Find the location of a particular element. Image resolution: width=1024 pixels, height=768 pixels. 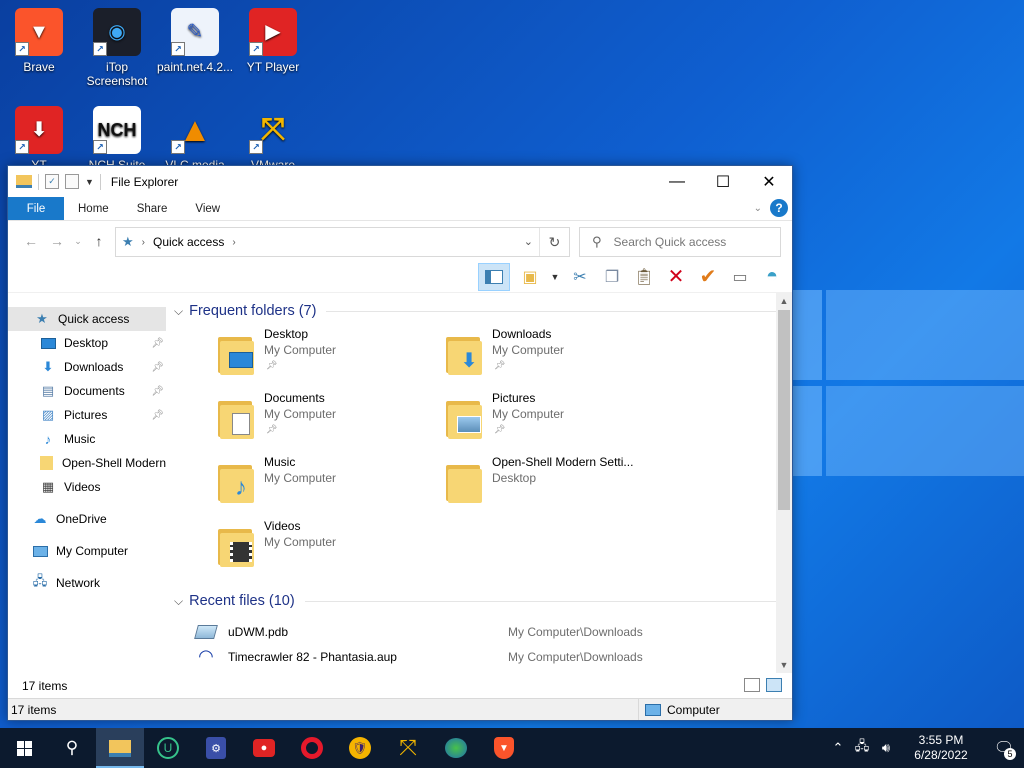

sidebar-item-onedrive: ☁ OneDrive is located at coordinates (87, 519).